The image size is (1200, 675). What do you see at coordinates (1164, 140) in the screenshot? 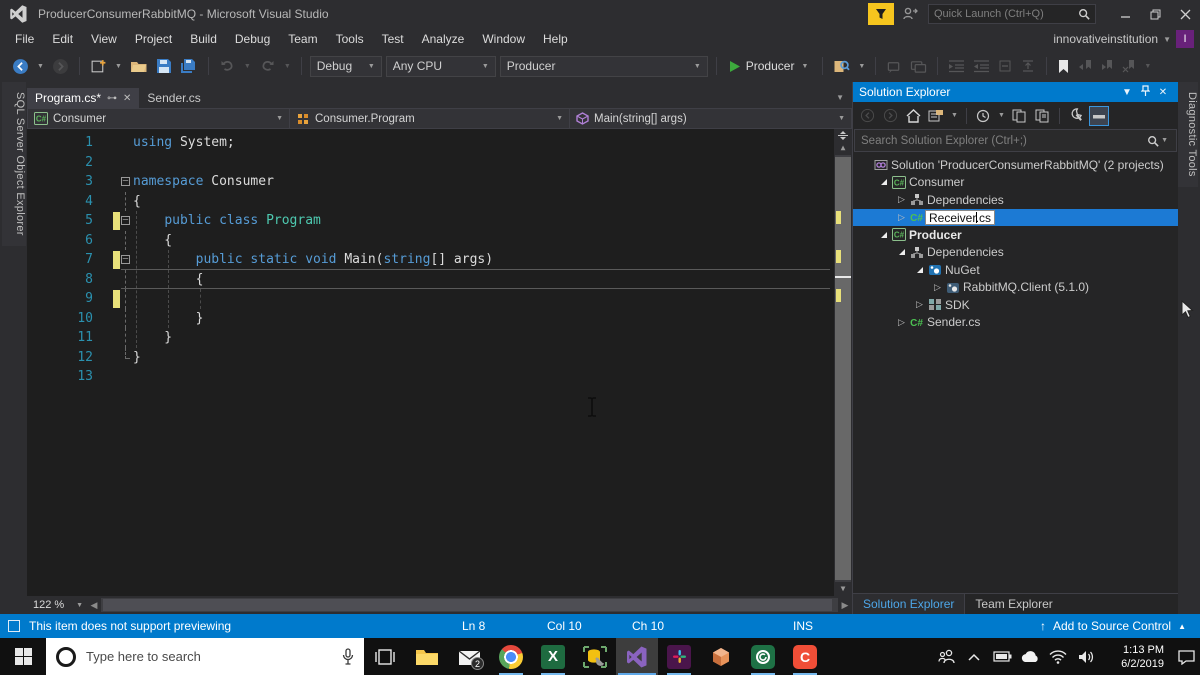
I see `search-options-dropdown: ▼` at bounding box center [1164, 140].